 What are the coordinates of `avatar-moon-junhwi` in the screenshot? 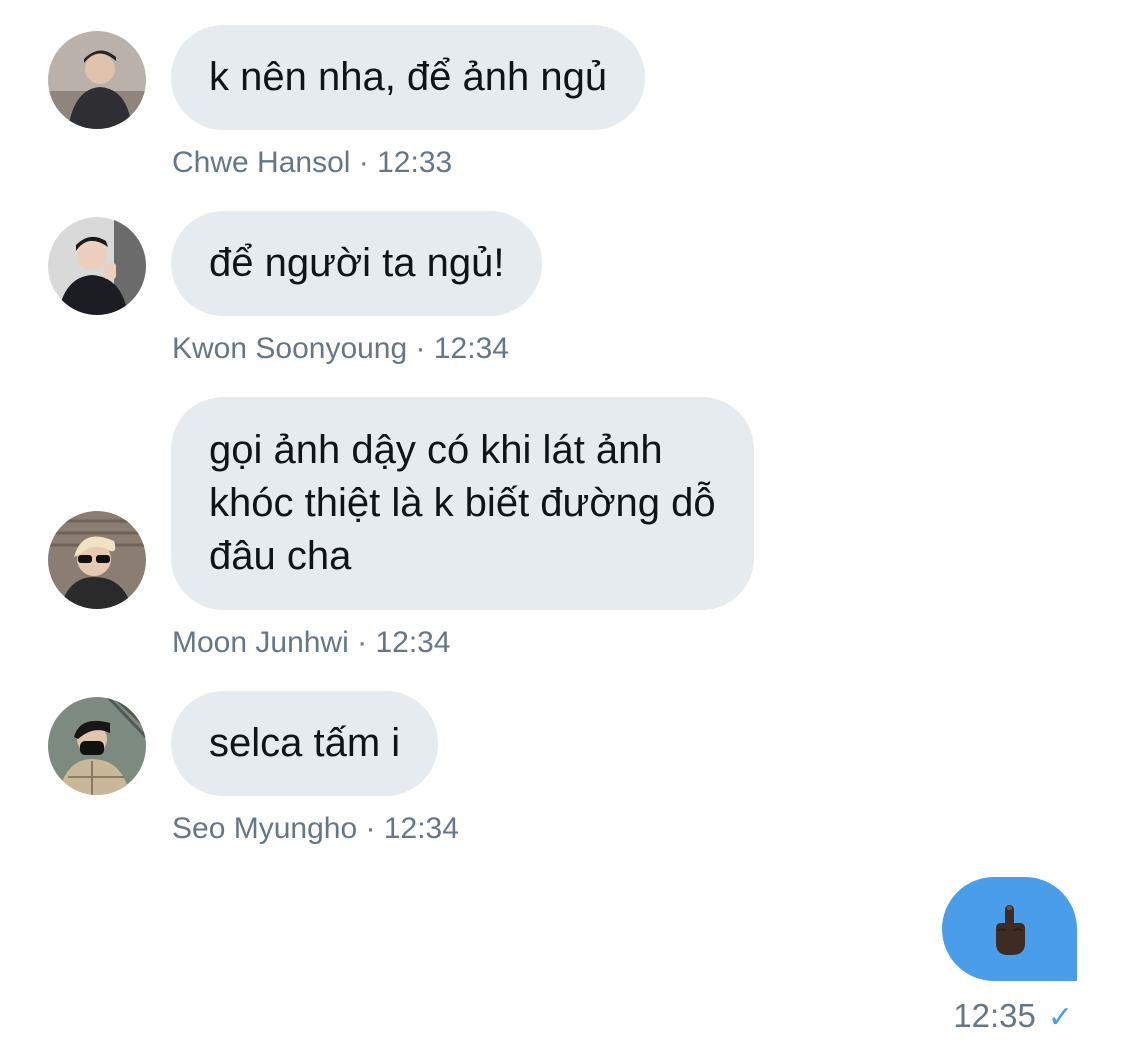 It's located at (97, 560).